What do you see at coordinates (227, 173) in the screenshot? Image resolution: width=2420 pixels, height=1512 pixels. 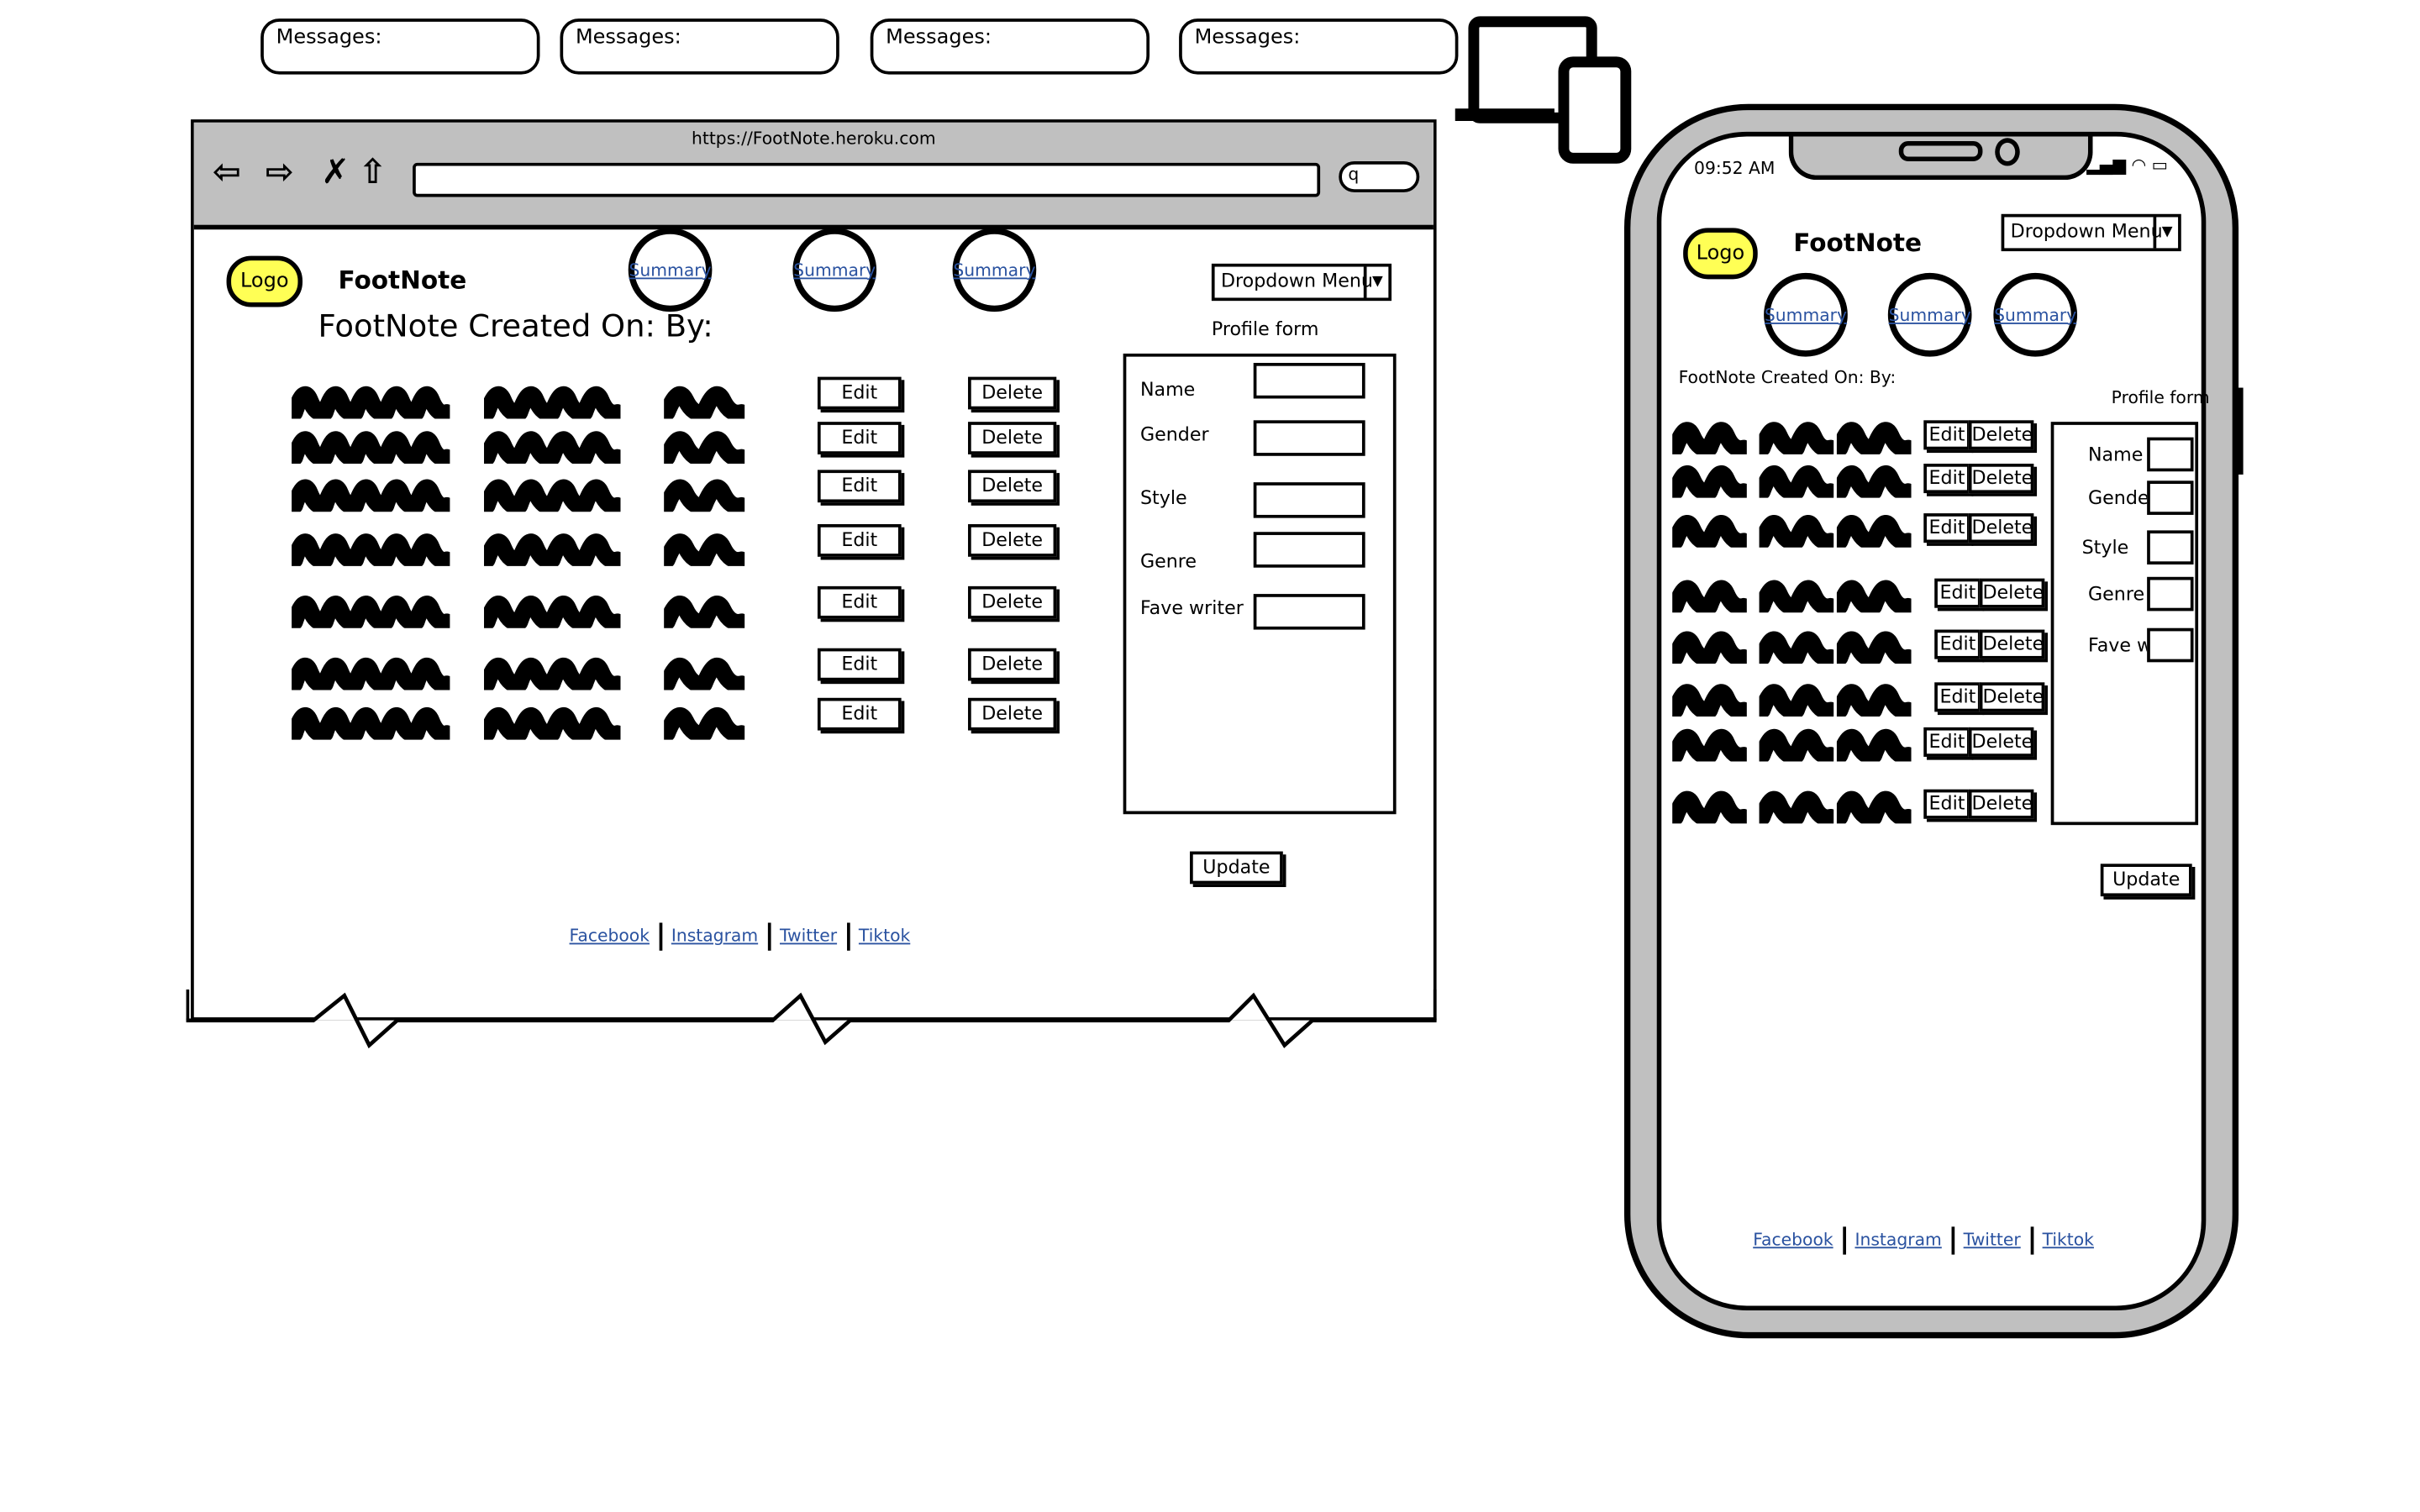 I see `back-arrow-icon: ⇦` at bounding box center [227, 173].